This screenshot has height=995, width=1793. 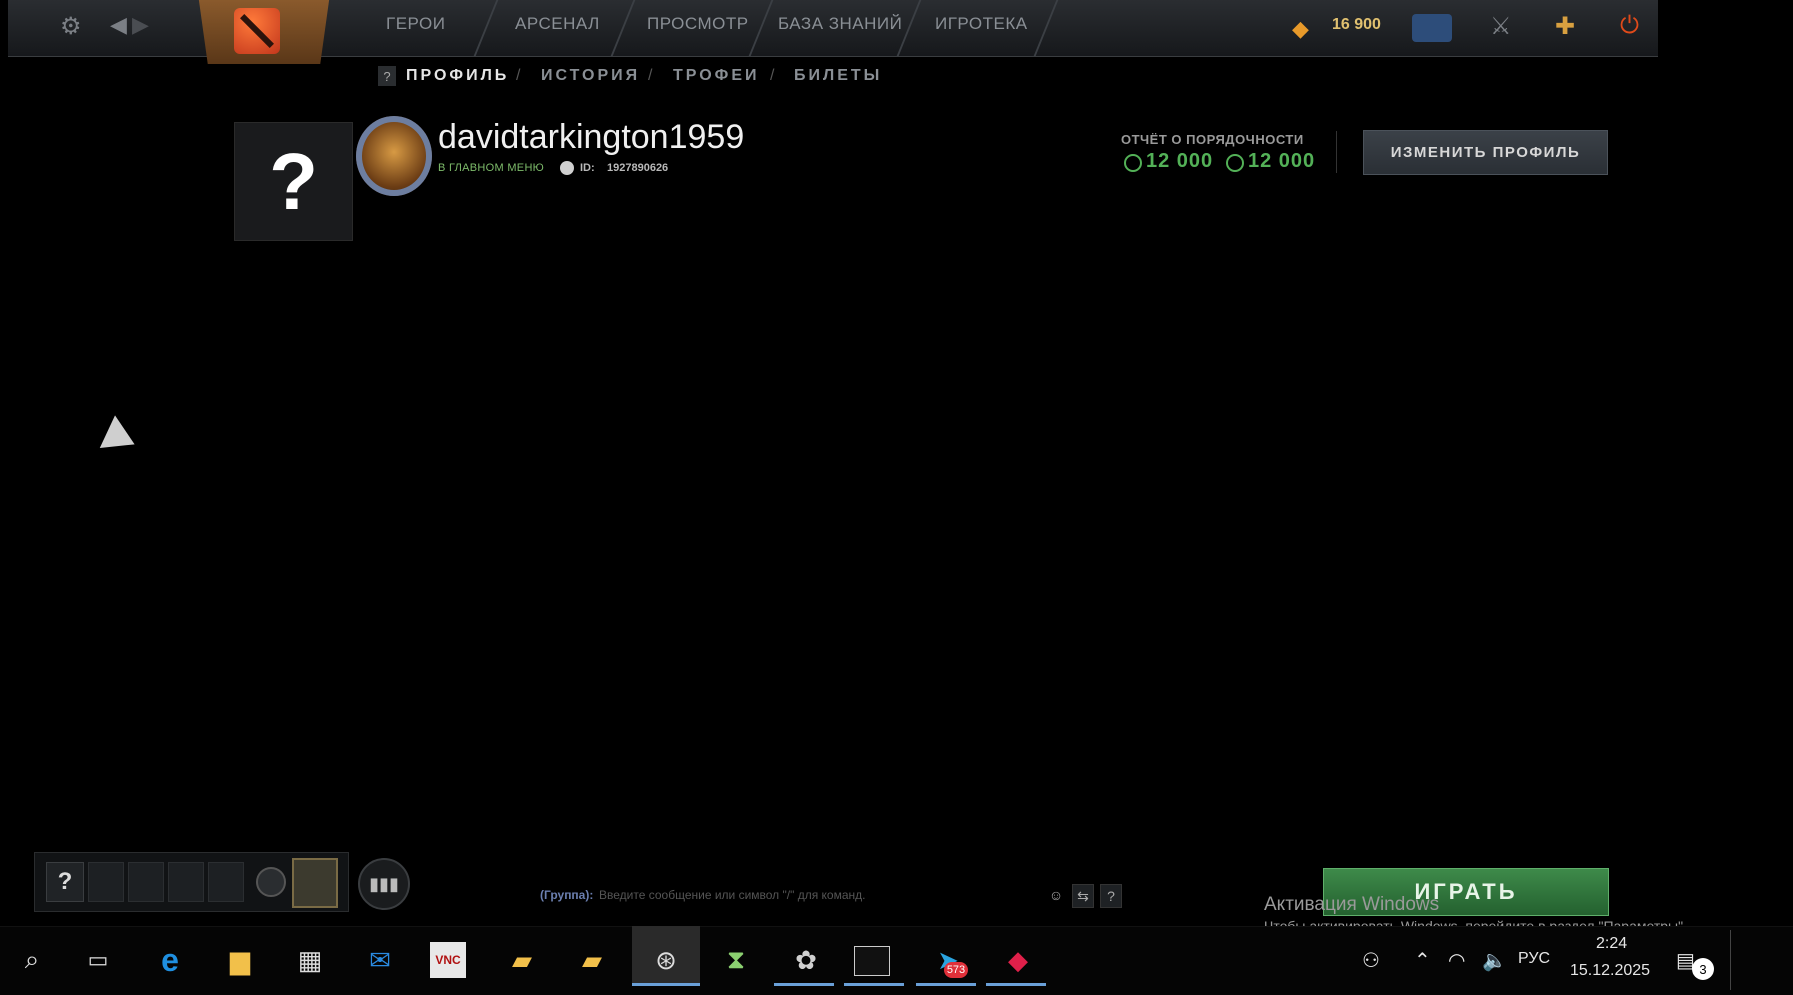 I want to click on avatar: ?, so click(x=293, y=181).